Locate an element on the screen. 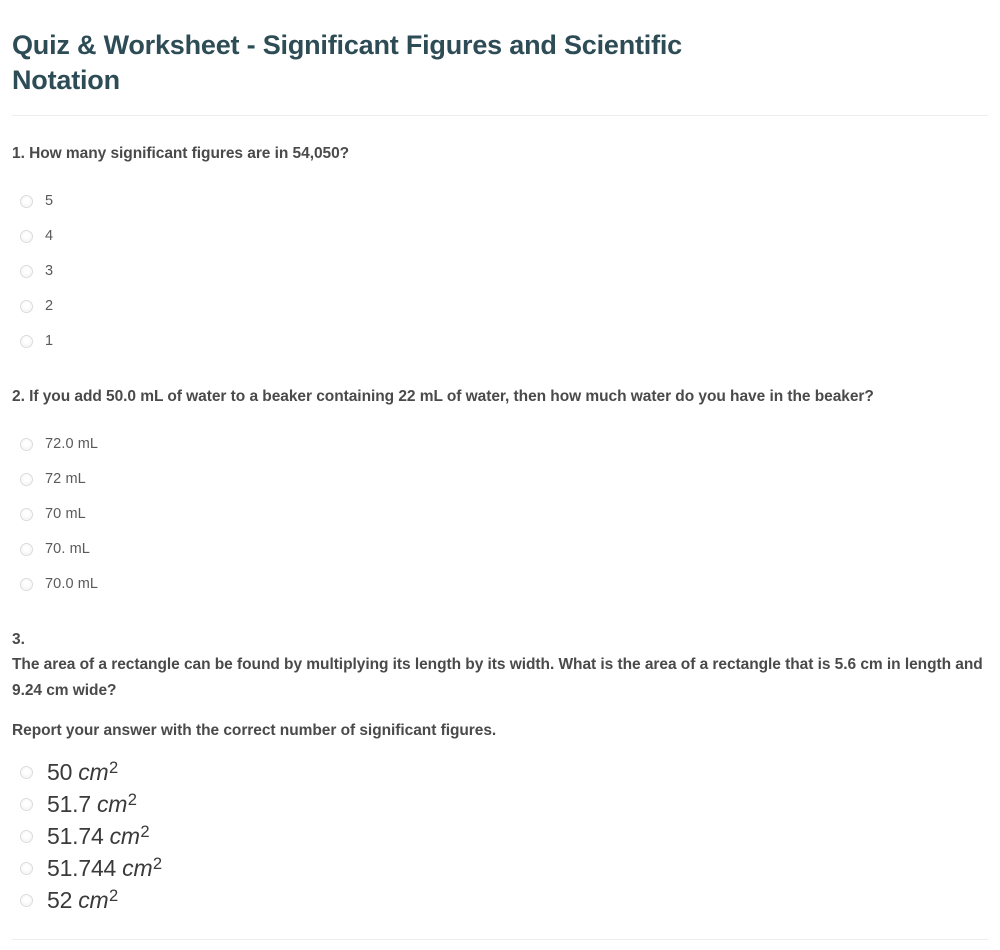 This screenshot has width=1000, height=950. option-item: 70 mL is located at coordinates (500, 514).